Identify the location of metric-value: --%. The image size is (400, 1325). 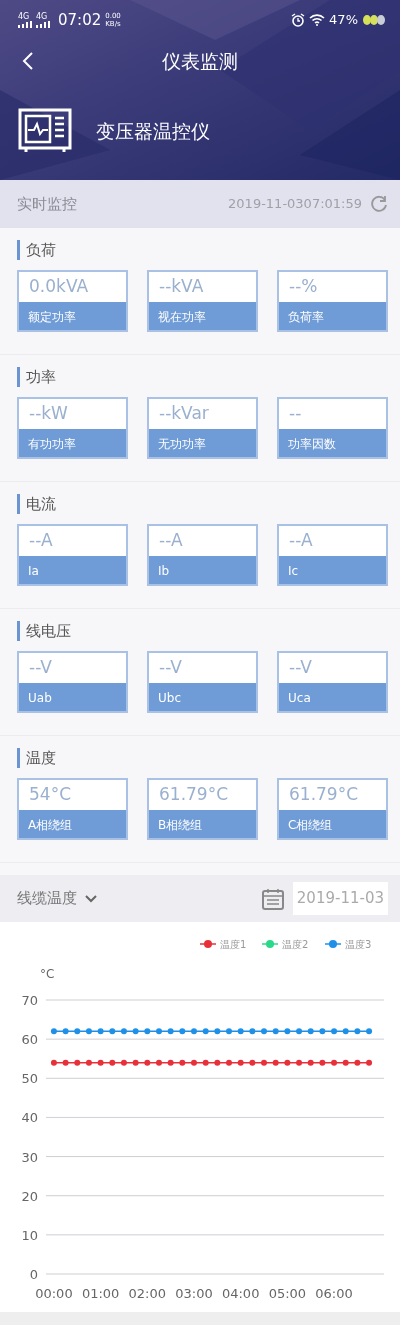
(303, 286).